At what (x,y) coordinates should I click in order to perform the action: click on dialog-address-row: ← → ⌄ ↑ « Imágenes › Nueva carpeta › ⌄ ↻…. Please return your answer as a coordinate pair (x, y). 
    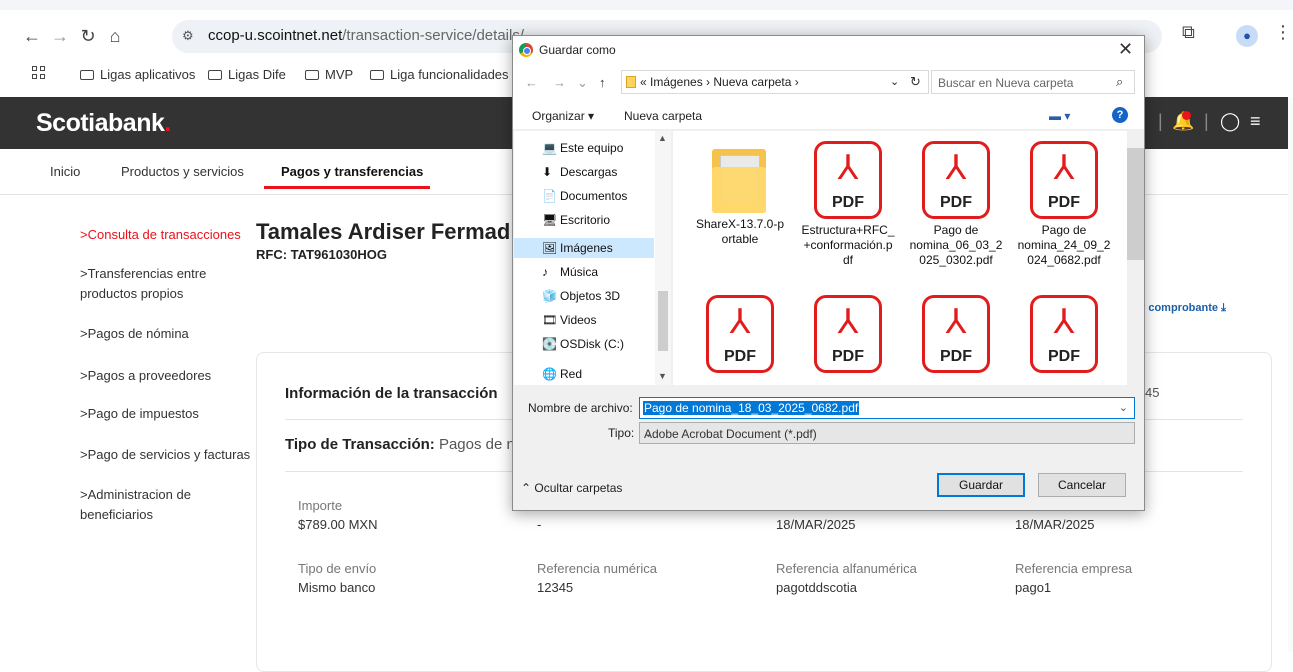
    Looking at the image, I should click on (828, 82).